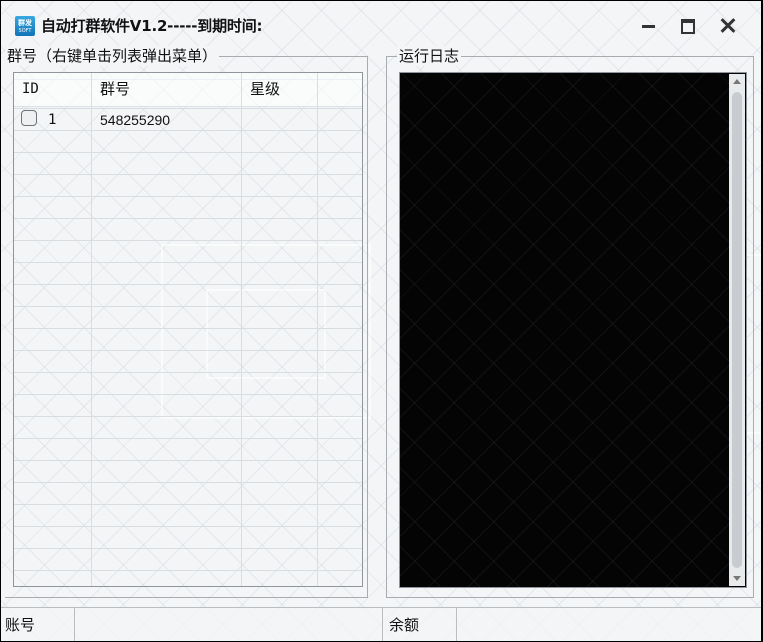  What do you see at coordinates (429, 56) in the screenshot?
I see `log-groupbox-title: 运行日志` at bounding box center [429, 56].